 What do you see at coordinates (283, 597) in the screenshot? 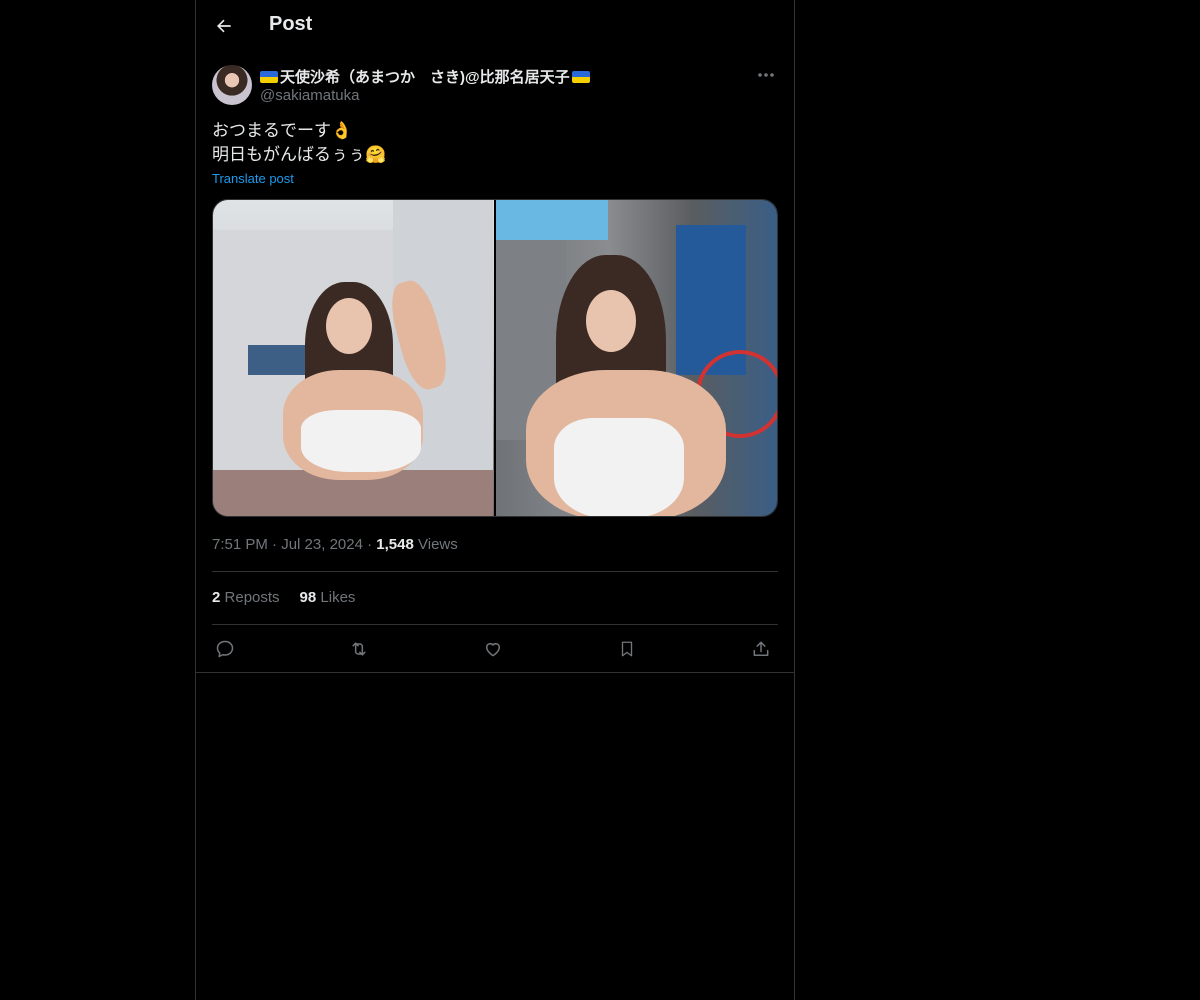
I see `post-stats: 2 Reposts 98 Likes` at bounding box center [283, 597].